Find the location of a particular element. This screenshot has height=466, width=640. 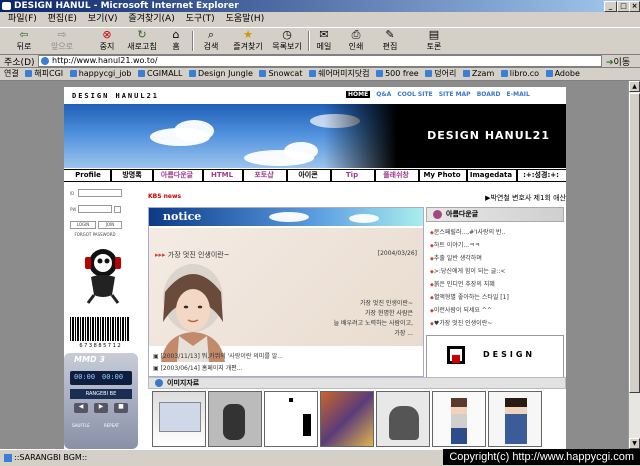

edit-button: ✎ 편집 is located at coordinates (390, 41).